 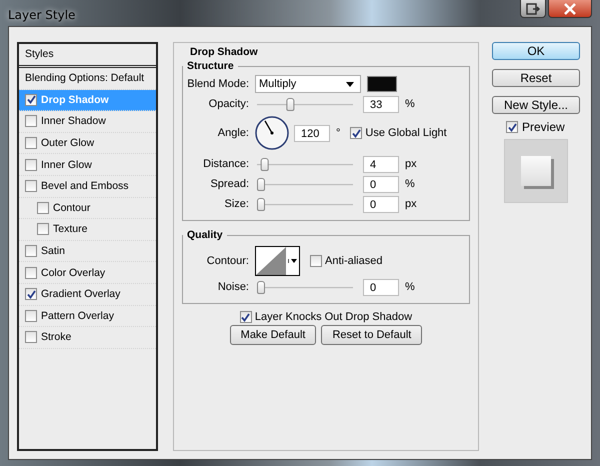 I want to click on style-item: Inner Glow, so click(x=87, y=165).